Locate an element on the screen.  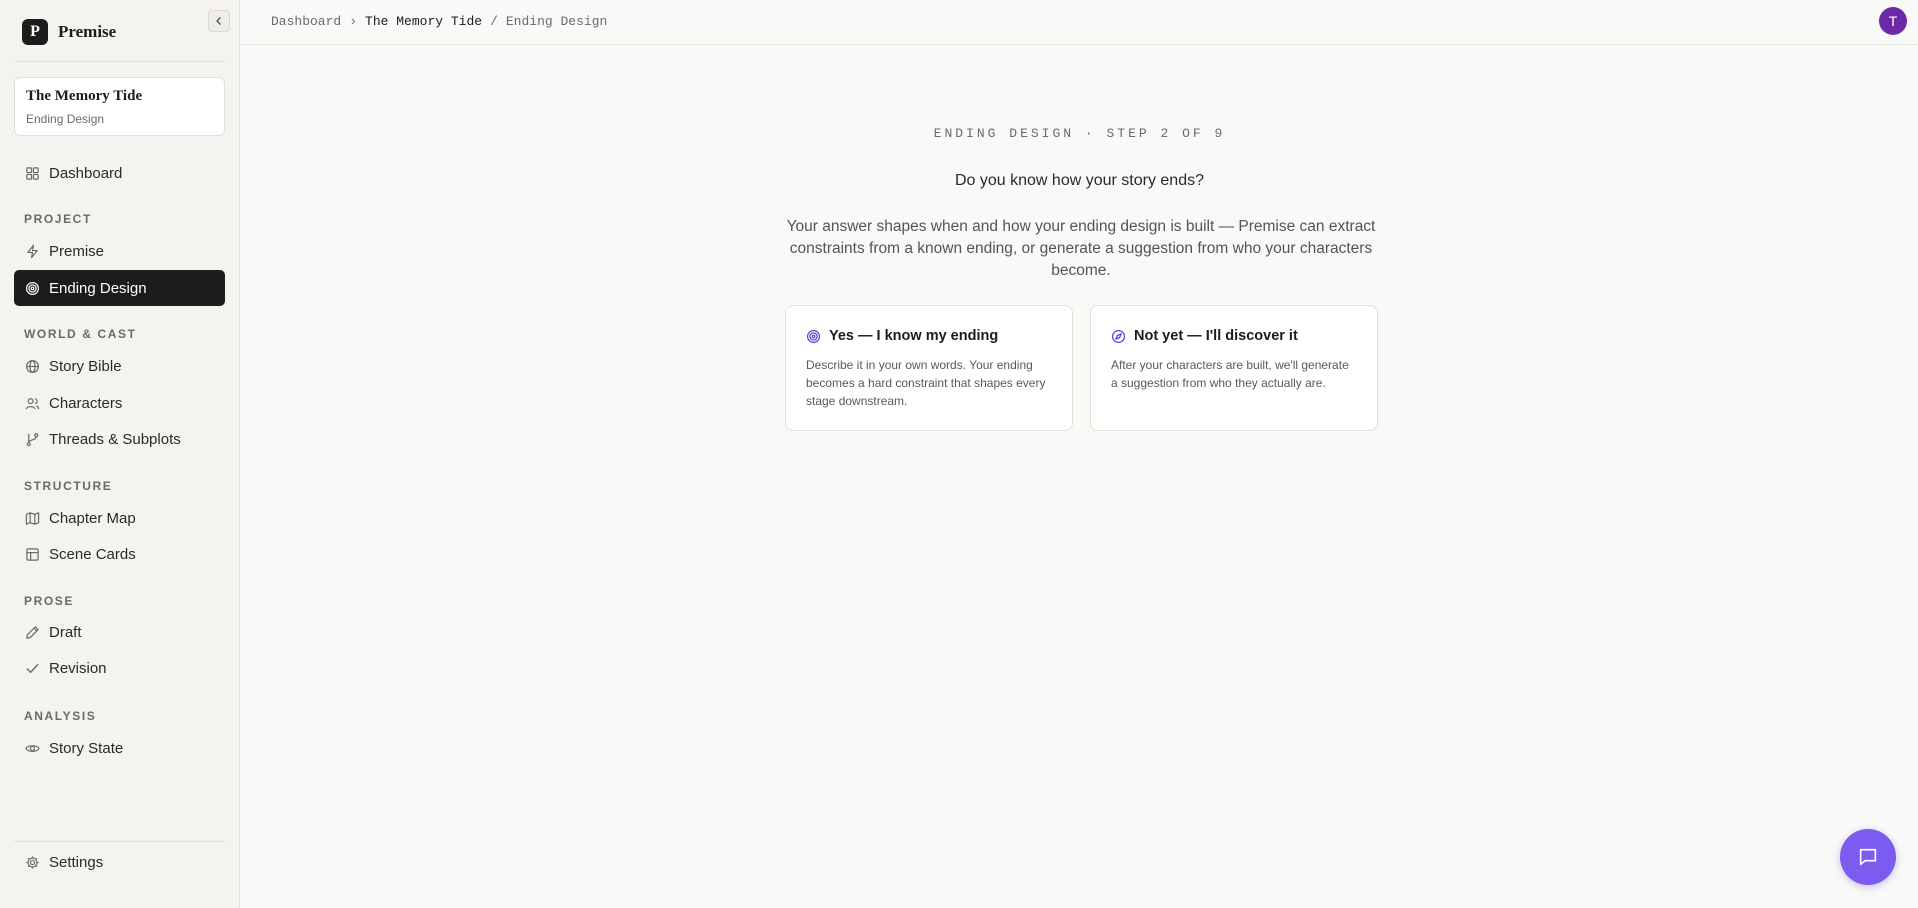
check-icon is located at coordinates (32, 668).